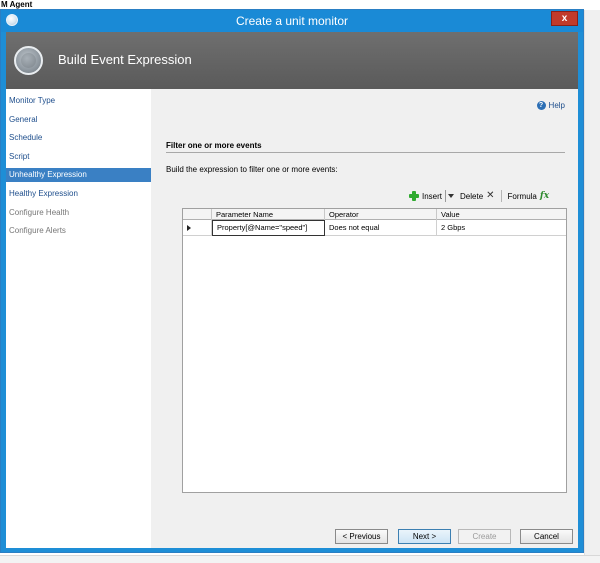 The height and width of the screenshot is (563, 600). Describe the element at coordinates (544, 196) in the screenshot. I see `formula-fx-icon: fx` at that location.